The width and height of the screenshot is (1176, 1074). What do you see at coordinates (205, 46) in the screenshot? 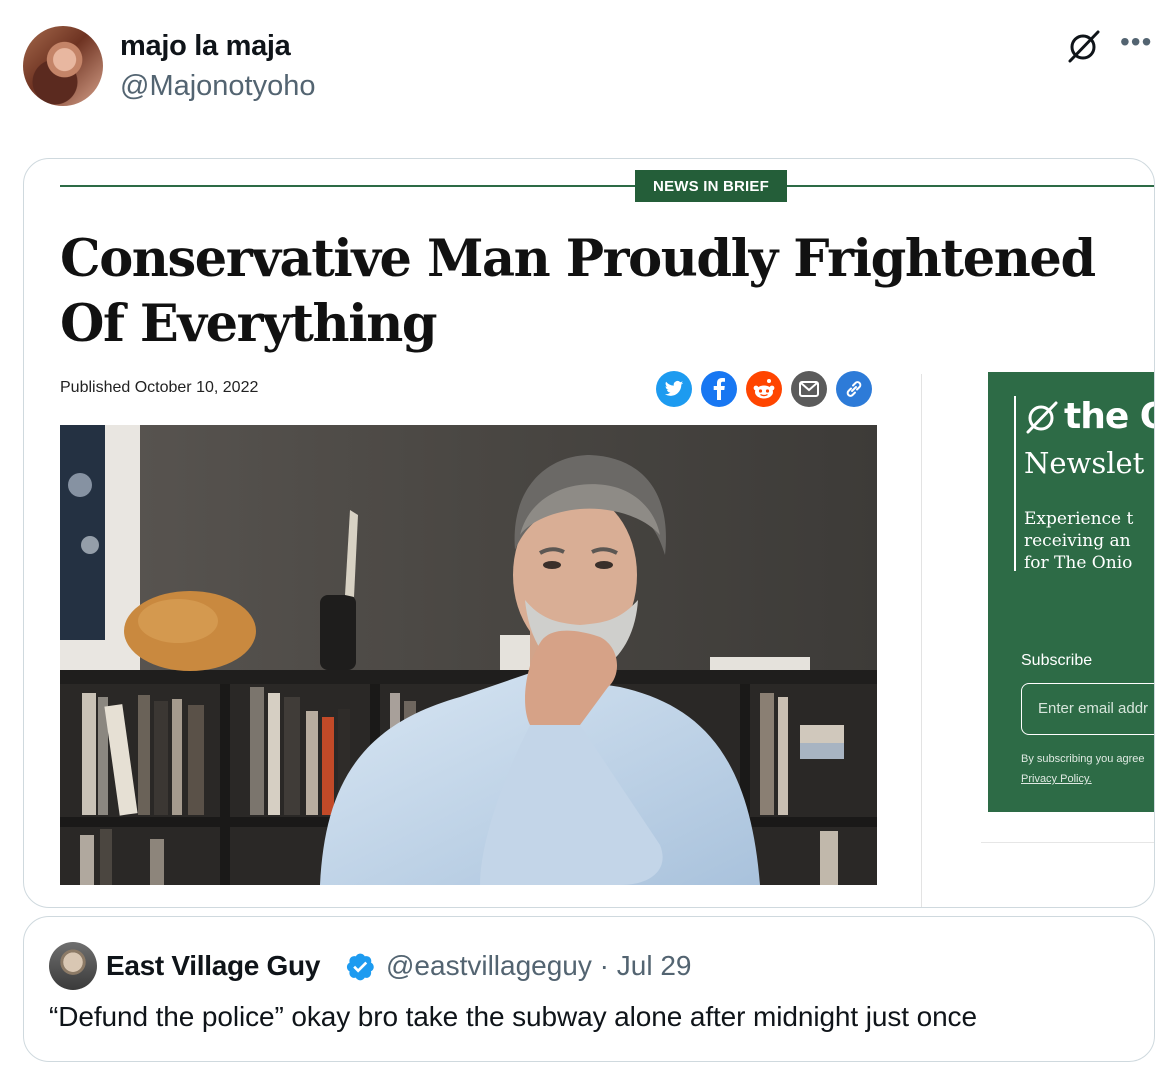
I see `author-name: majo la maja` at bounding box center [205, 46].